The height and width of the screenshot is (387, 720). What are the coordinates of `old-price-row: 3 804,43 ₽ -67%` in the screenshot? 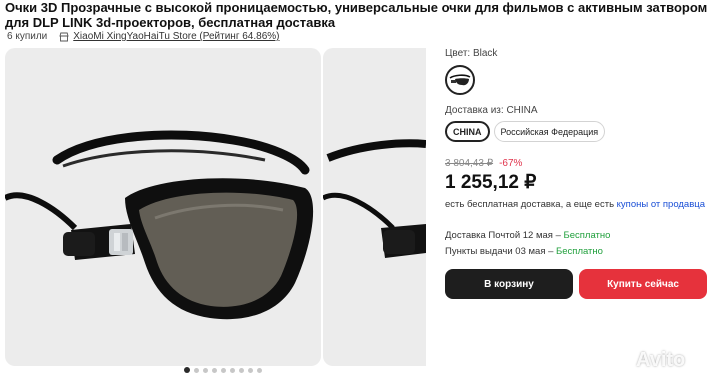 It's located at (582, 163).